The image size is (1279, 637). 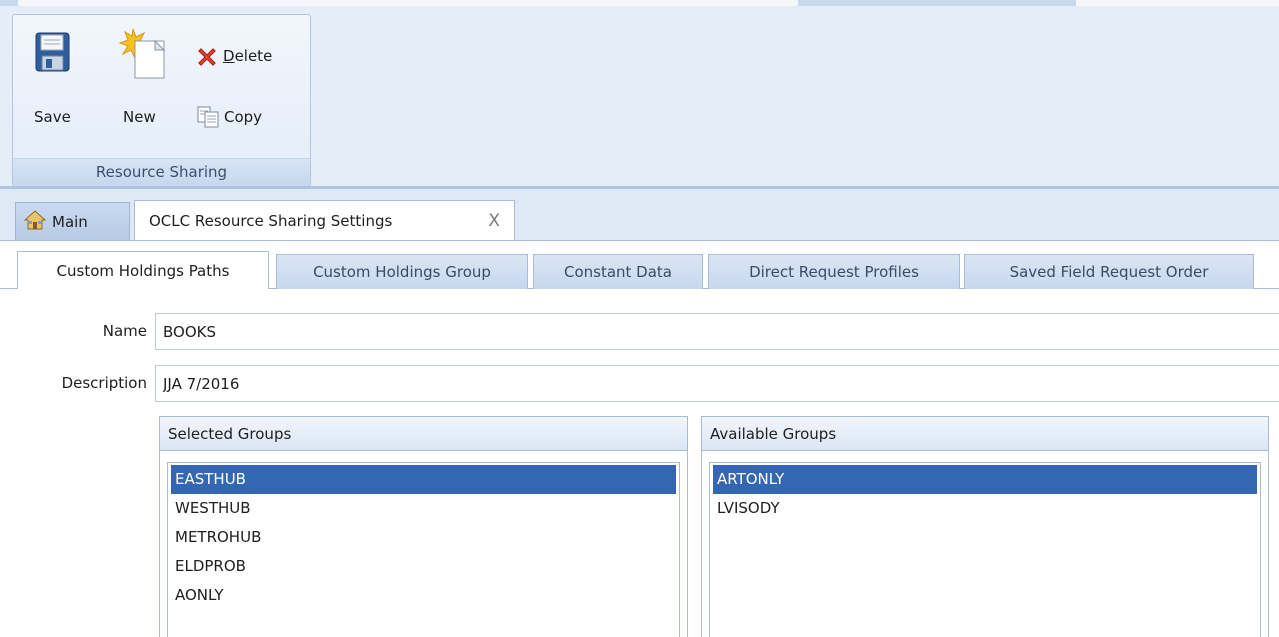 What do you see at coordinates (423, 508) in the screenshot?
I see `list-item: WESTHUB` at bounding box center [423, 508].